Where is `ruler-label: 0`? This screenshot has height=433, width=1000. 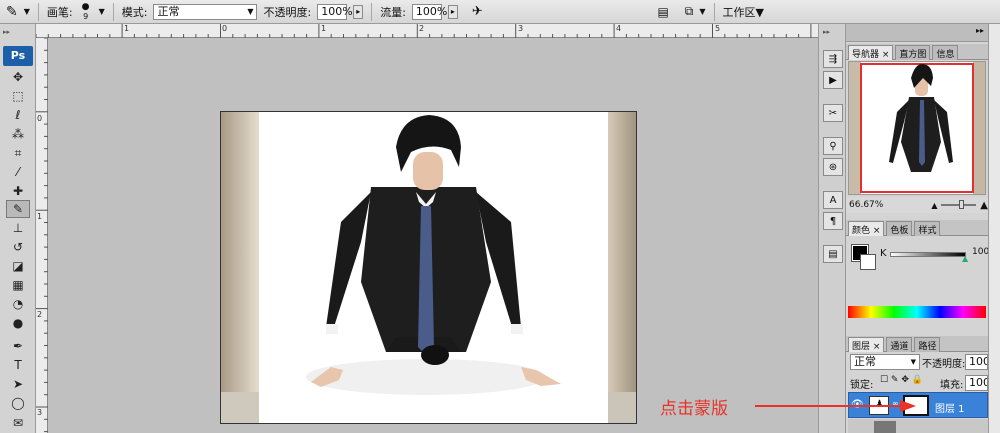 ruler-label: 0 is located at coordinates (40, 118).